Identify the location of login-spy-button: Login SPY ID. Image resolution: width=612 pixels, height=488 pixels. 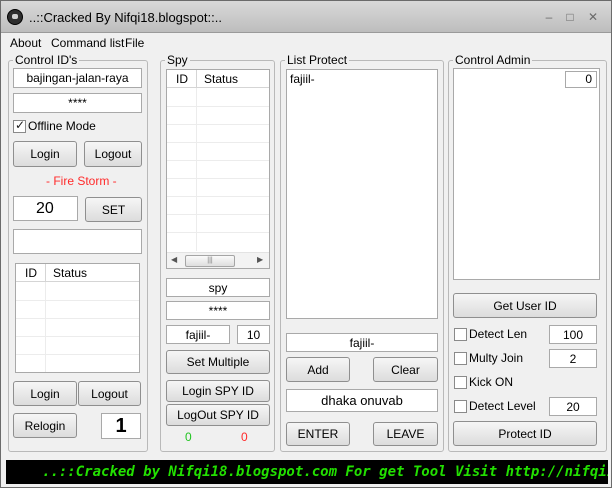
(218, 391).